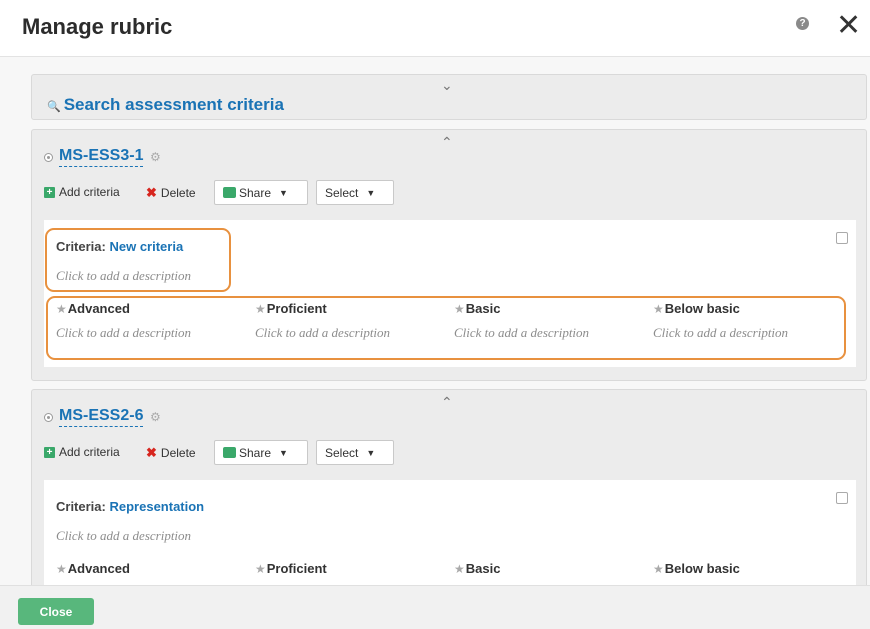 The height and width of the screenshot is (629, 870). What do you see at coordinates (477, 568) in the screenshot?
I see `level-basic: ★Basic` at bounding box center [477, 568].